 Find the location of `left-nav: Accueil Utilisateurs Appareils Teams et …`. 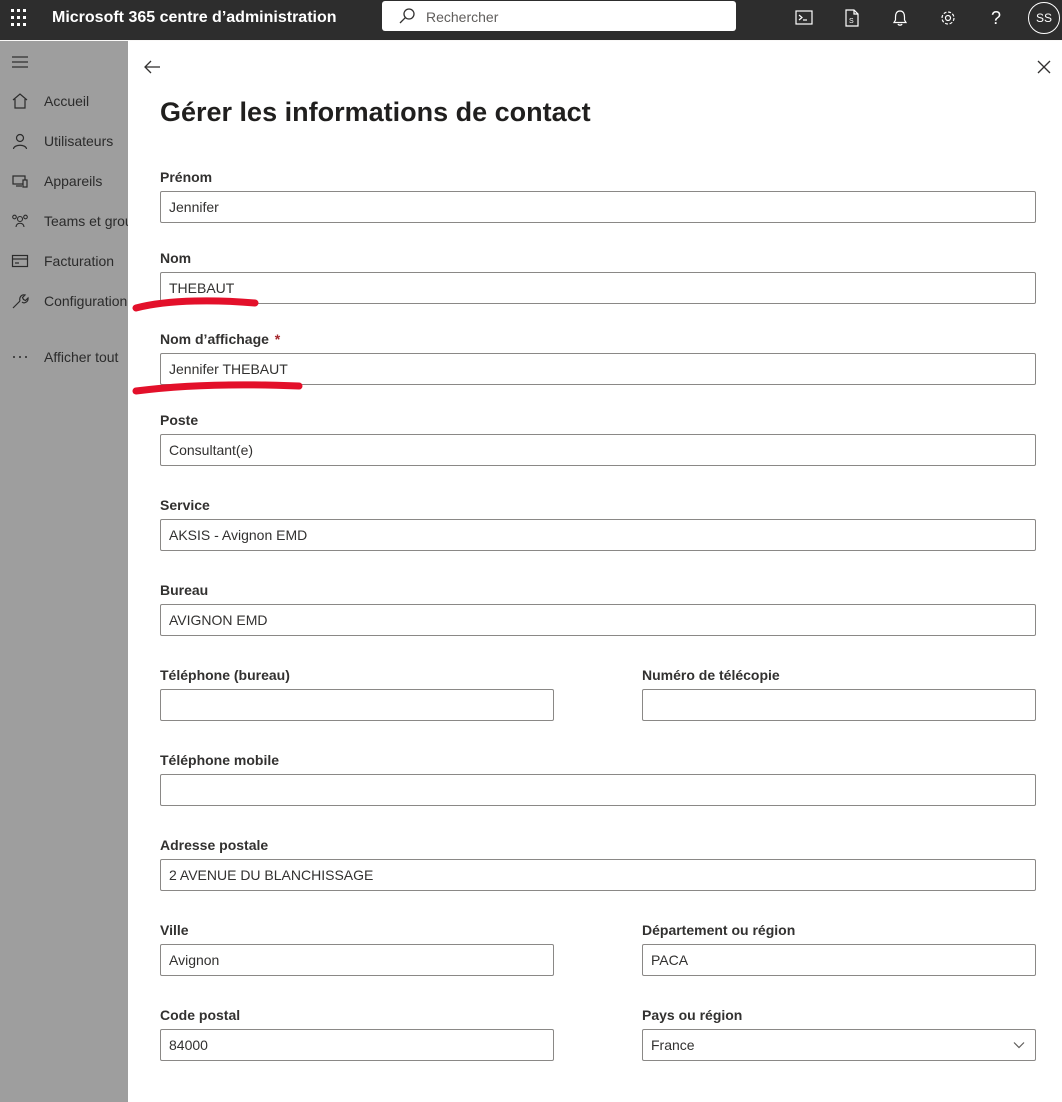

left-nav: Accueil Utilisateurs Appareils Teams et … is located at coordinates (64, 571).